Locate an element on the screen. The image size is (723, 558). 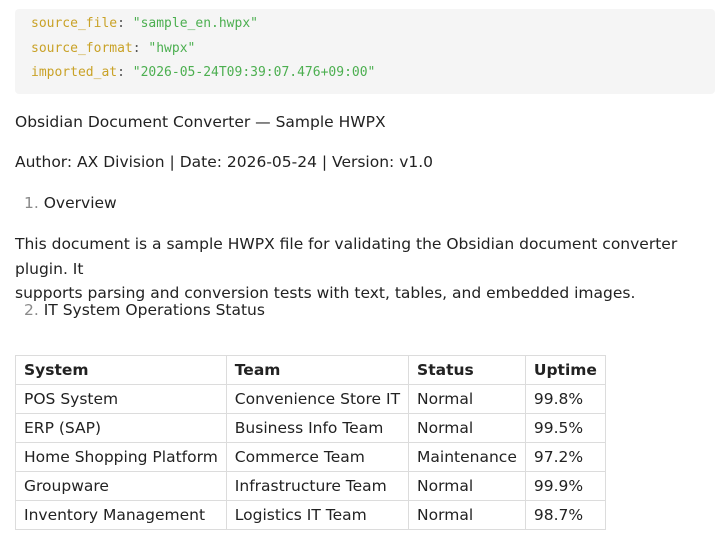
cell-team: Business Info Team is located at coordinates (317, 428).